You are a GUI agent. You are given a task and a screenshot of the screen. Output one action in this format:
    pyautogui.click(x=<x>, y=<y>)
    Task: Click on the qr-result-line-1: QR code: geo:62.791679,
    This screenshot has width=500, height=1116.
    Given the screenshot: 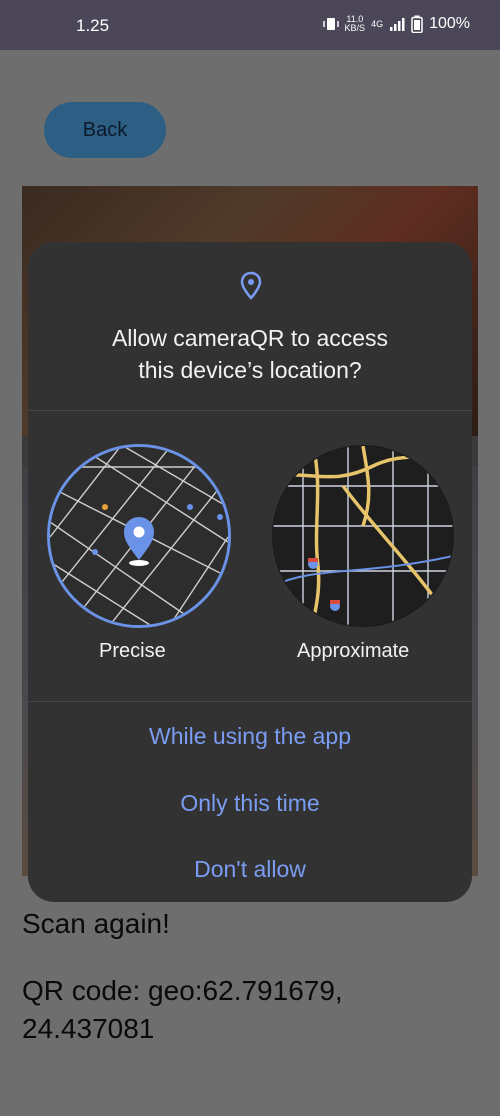 What is the action you would take?
    pyautogui.click(x=182, y=990)
    